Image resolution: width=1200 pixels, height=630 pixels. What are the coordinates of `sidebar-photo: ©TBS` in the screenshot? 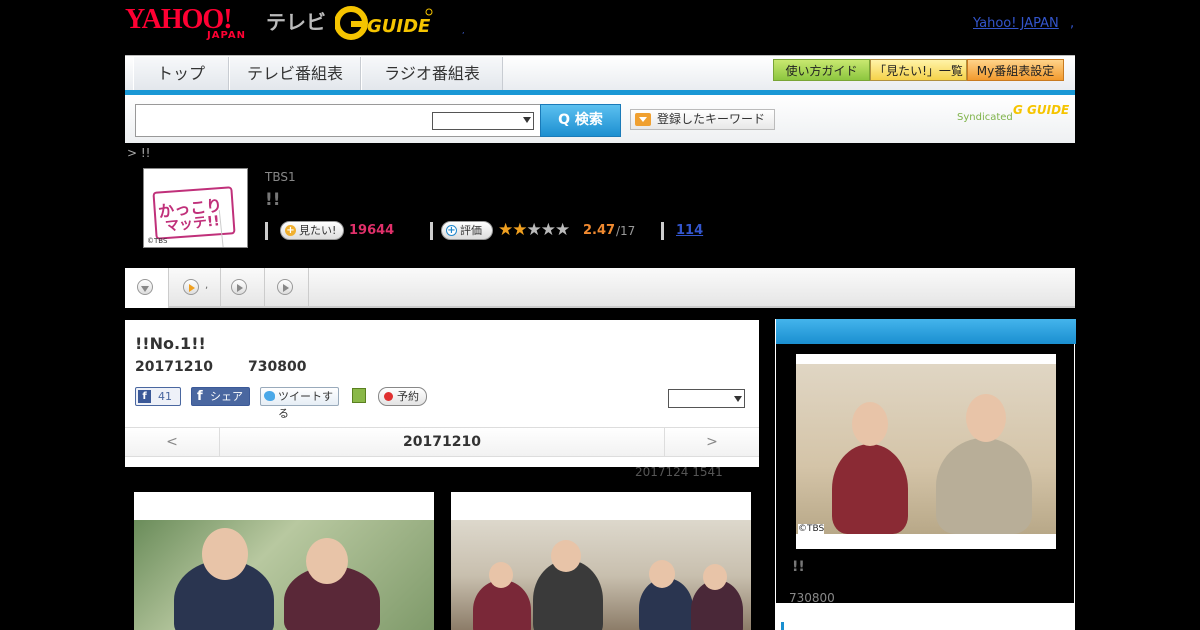 It's located at (926, 451).